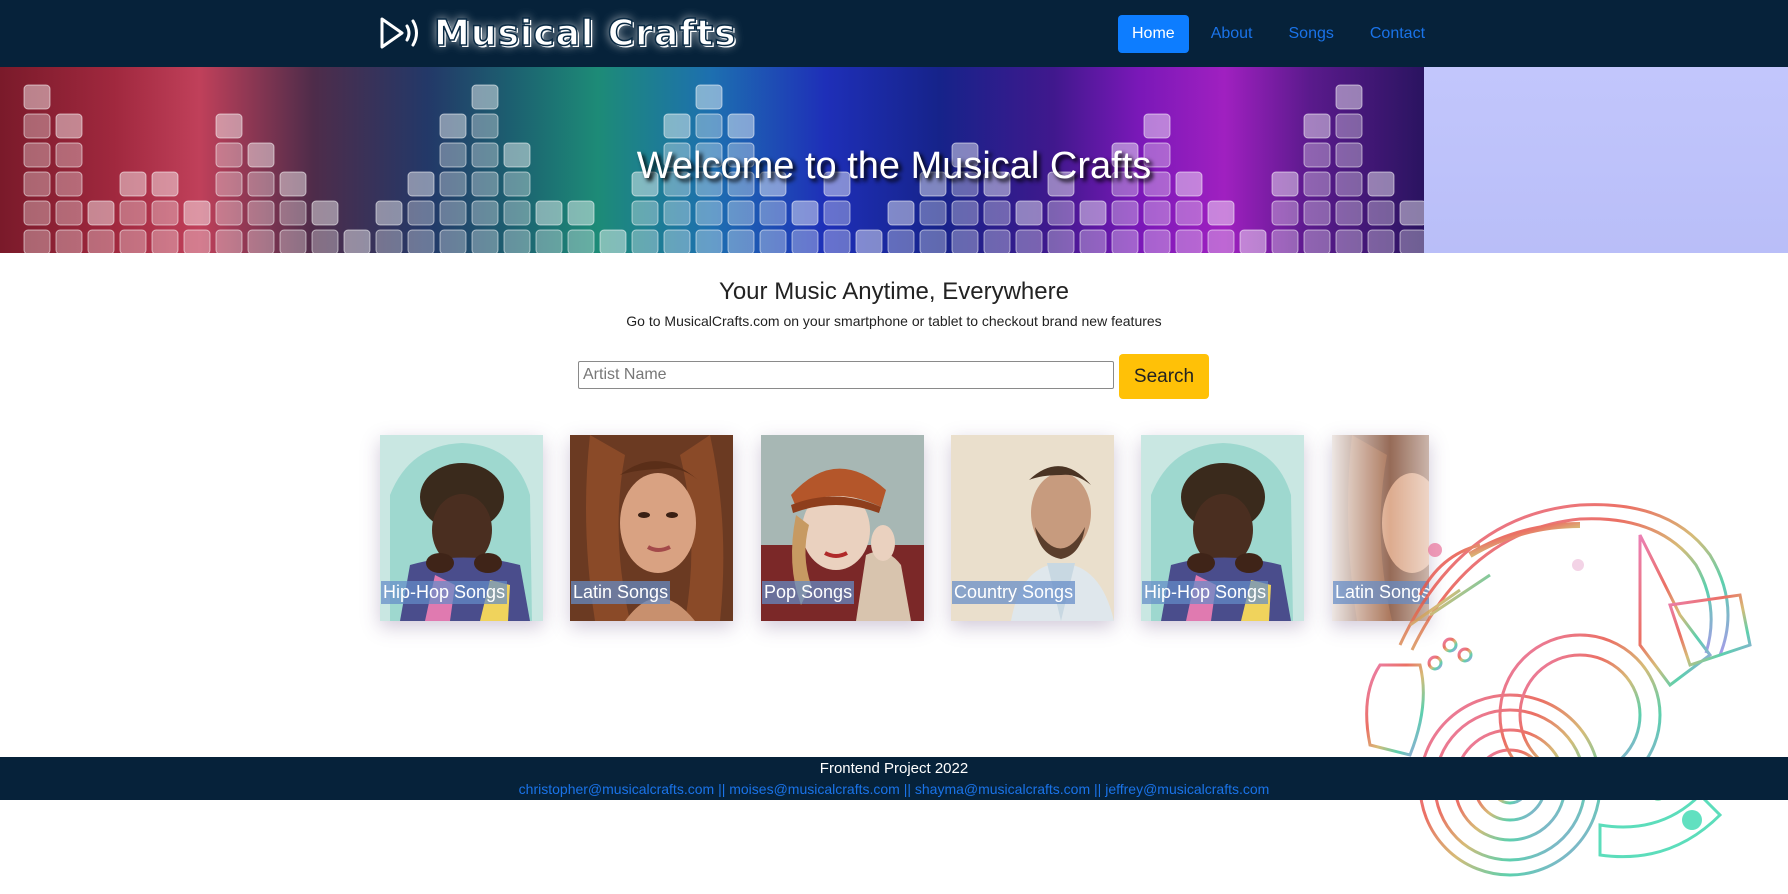 This screenshot has width=1788, height=894. Describe the element at coordinates (894, 291) in the screenshot. I see `section-heading: Your Music Anytime, Everywhere` at that location.